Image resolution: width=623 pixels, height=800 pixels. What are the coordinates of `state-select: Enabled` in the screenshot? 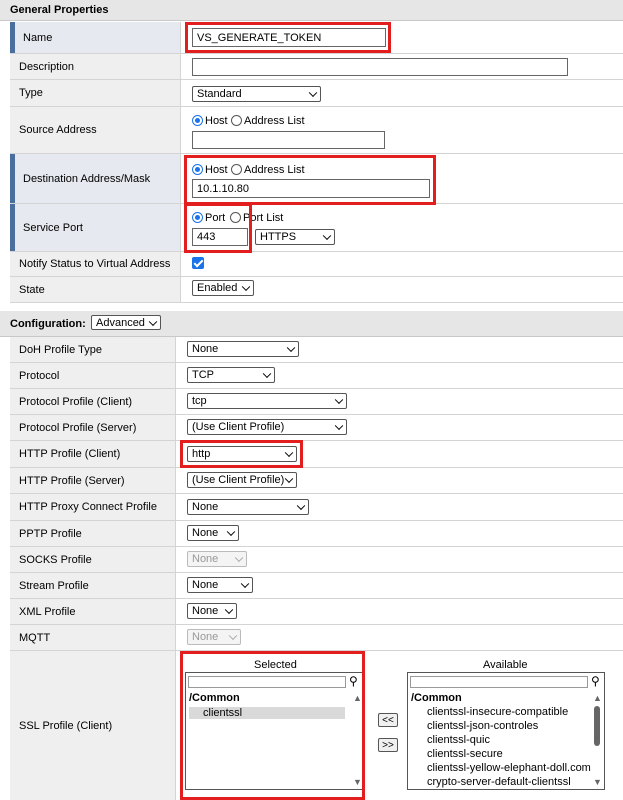 It's located at (223, 288).